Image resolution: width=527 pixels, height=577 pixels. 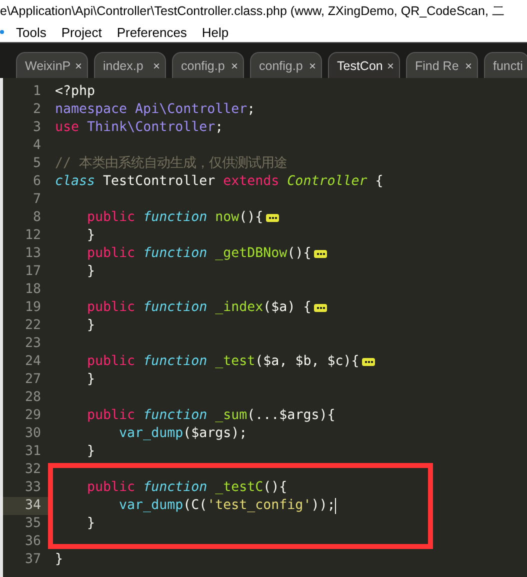 What do you see at coordinates (252, 11) in the screenshot?
I see `window-title: e\Application\Api\Controller\TestController.class.php (www, ZXingDemo, QR_CodeScan, 二` at bounding box center [252, 11].